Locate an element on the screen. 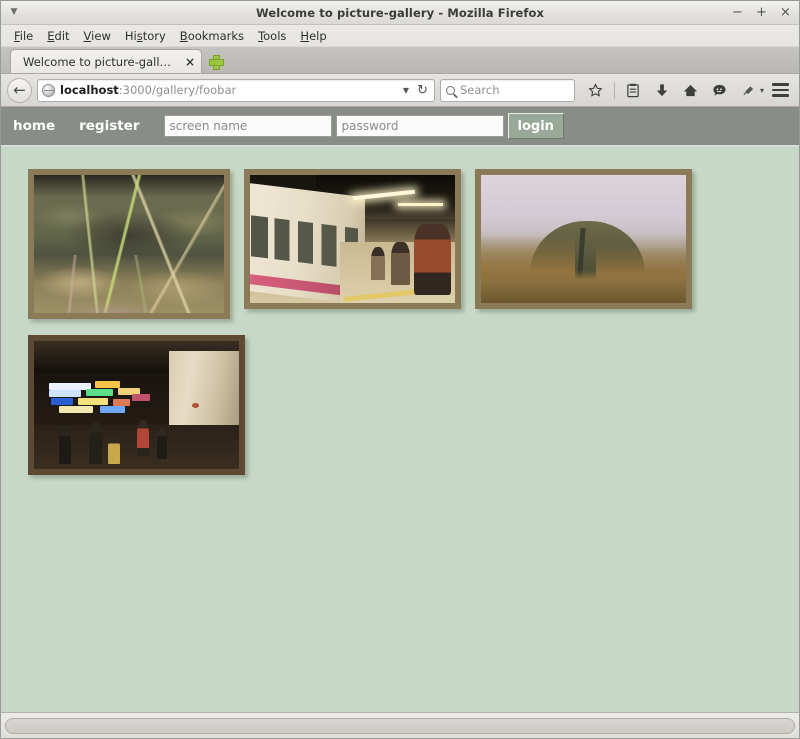  hamburger-icon is located at coordinates (780, 90).